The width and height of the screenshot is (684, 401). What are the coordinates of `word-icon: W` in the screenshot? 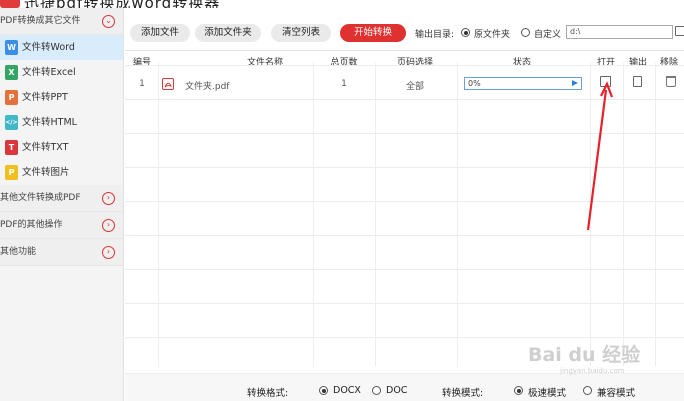 It's located at (11, 47).